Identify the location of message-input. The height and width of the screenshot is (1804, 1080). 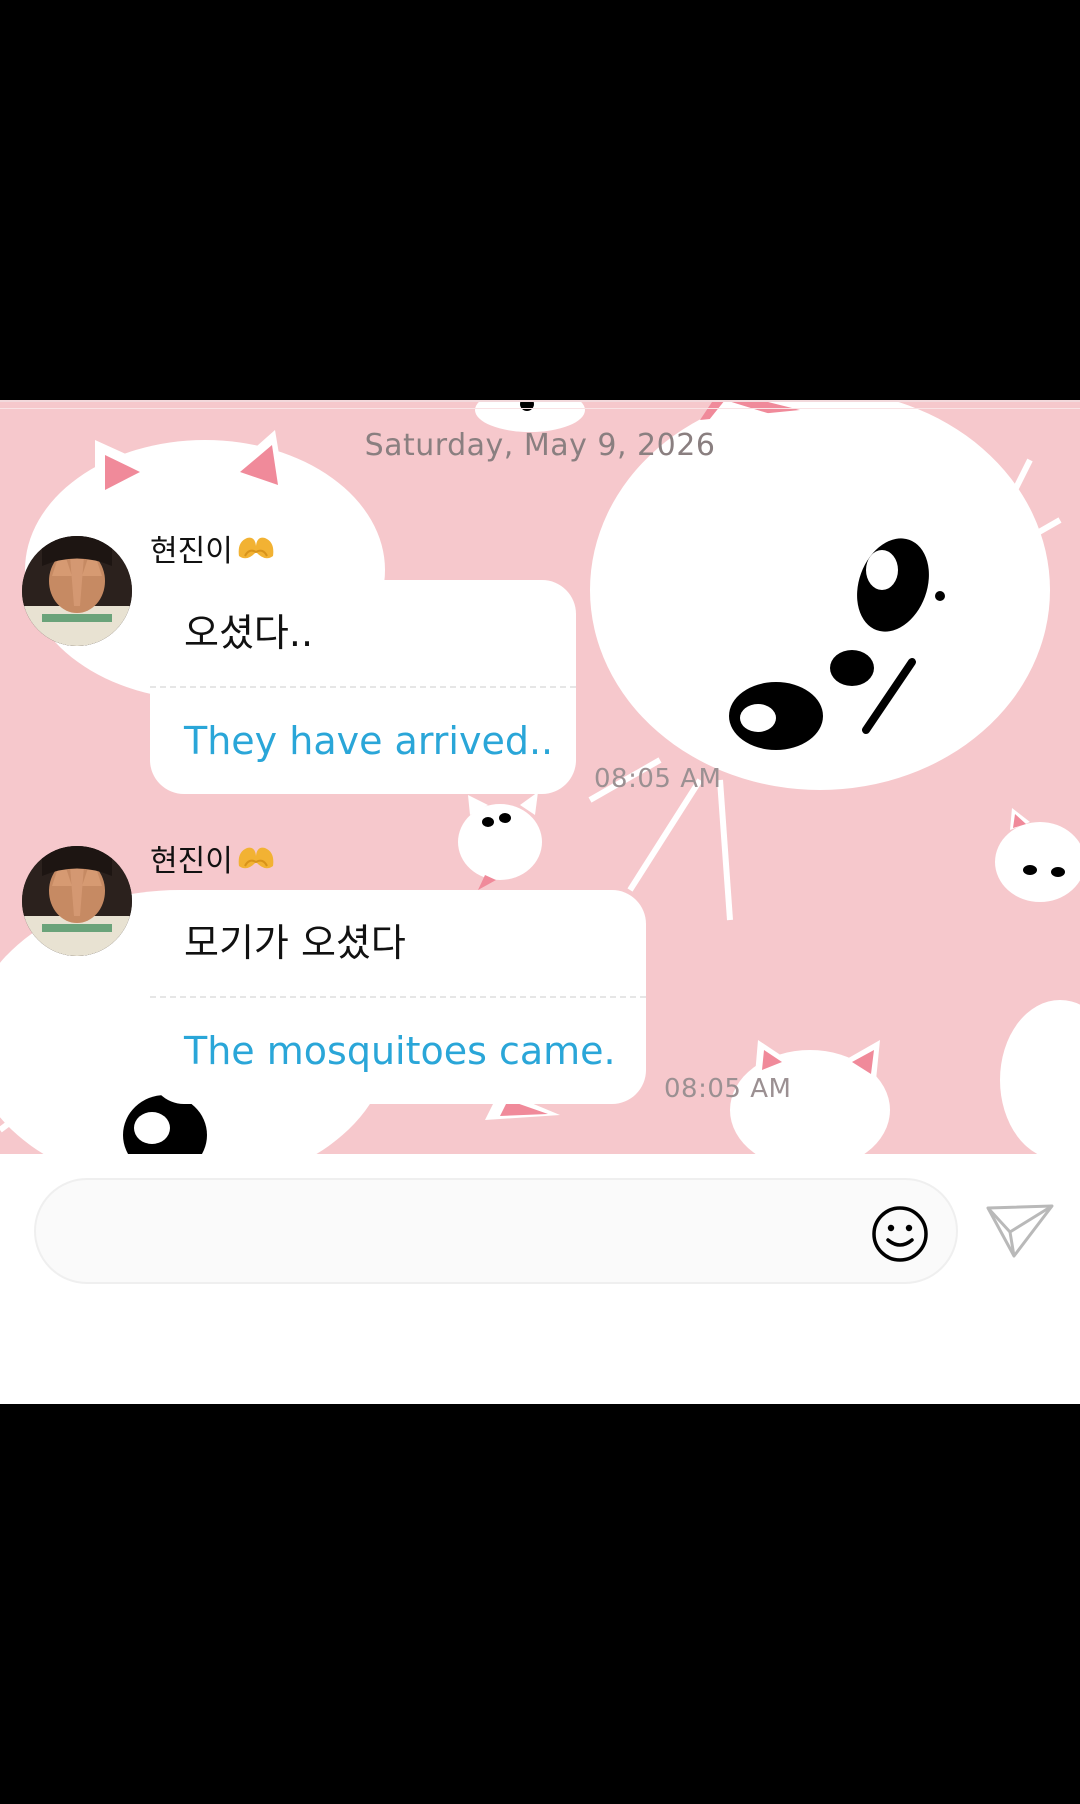
(464, 1232).